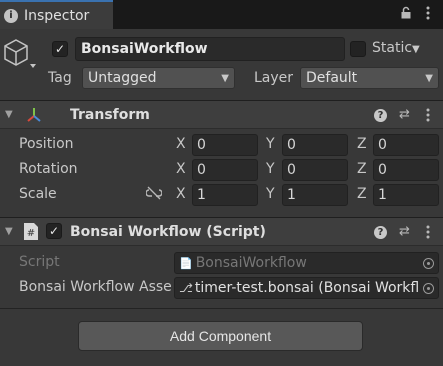 This screenshot has height=366, width=443. I want to click on position-y-field: 0, so click(315, 145).